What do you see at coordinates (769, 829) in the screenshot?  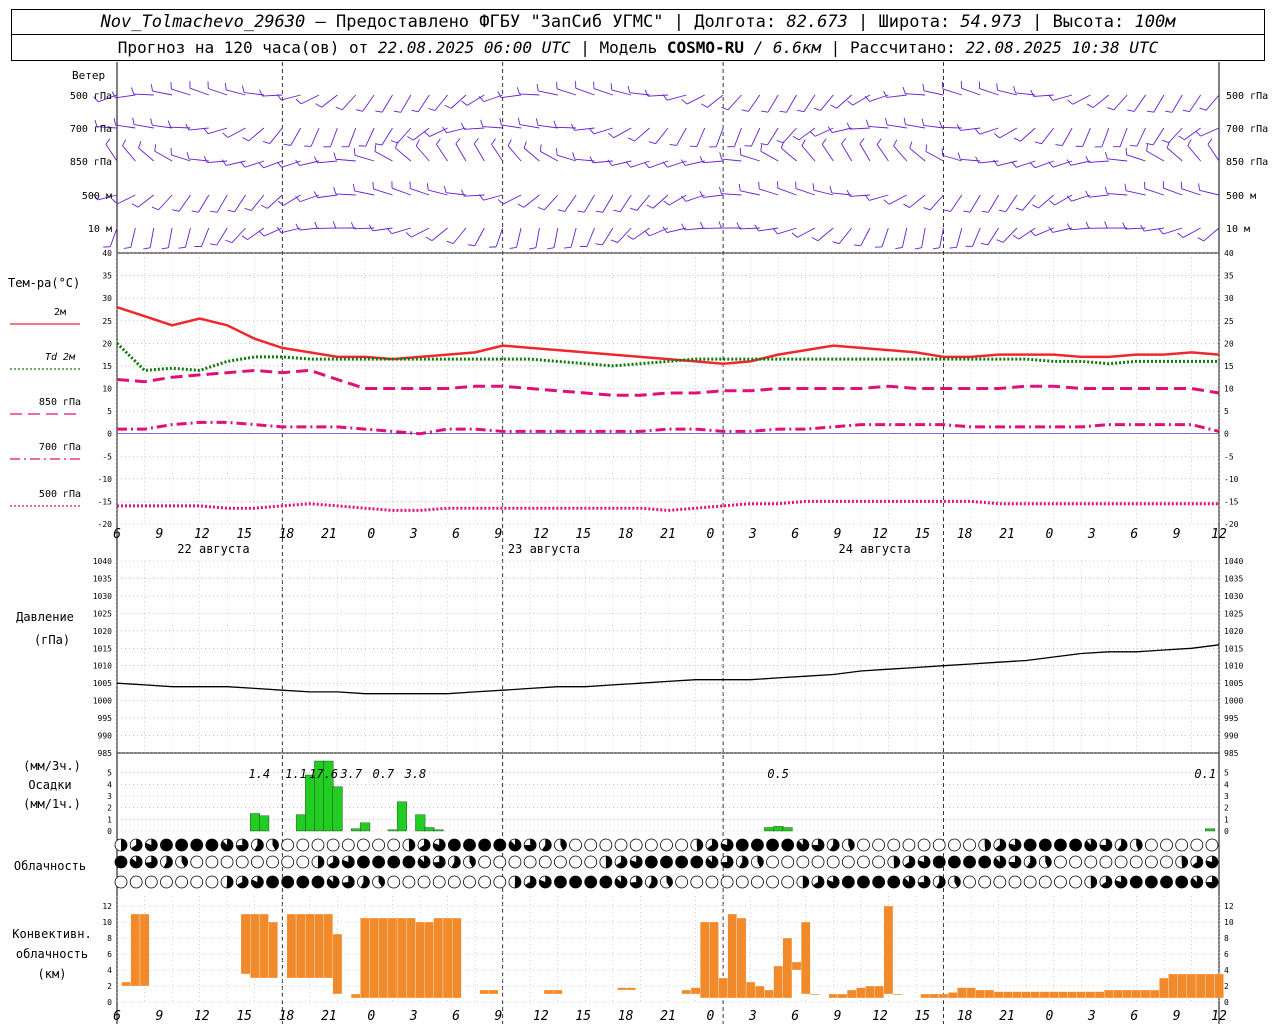 I see `precip-bar` at bounding box center [769, 829].